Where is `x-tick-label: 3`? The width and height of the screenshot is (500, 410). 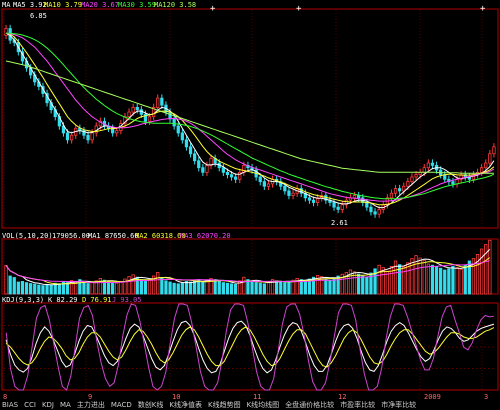
x-tick-label: 3 is located at coordinates (486, 397).